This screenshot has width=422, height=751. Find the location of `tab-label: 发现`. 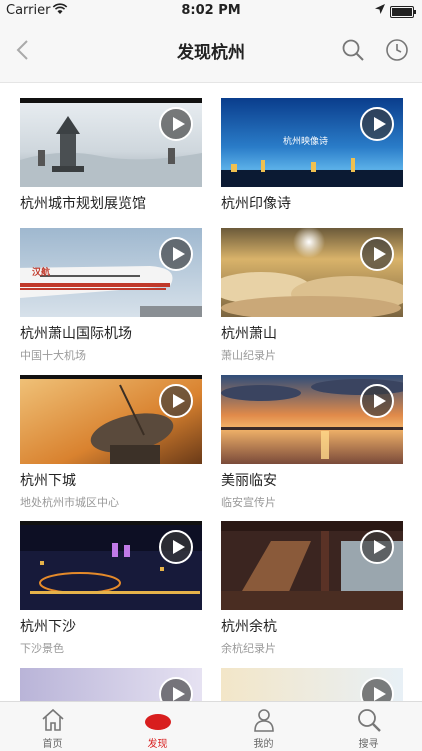

tab-label: 发现 is located at coordinates (157, 744).